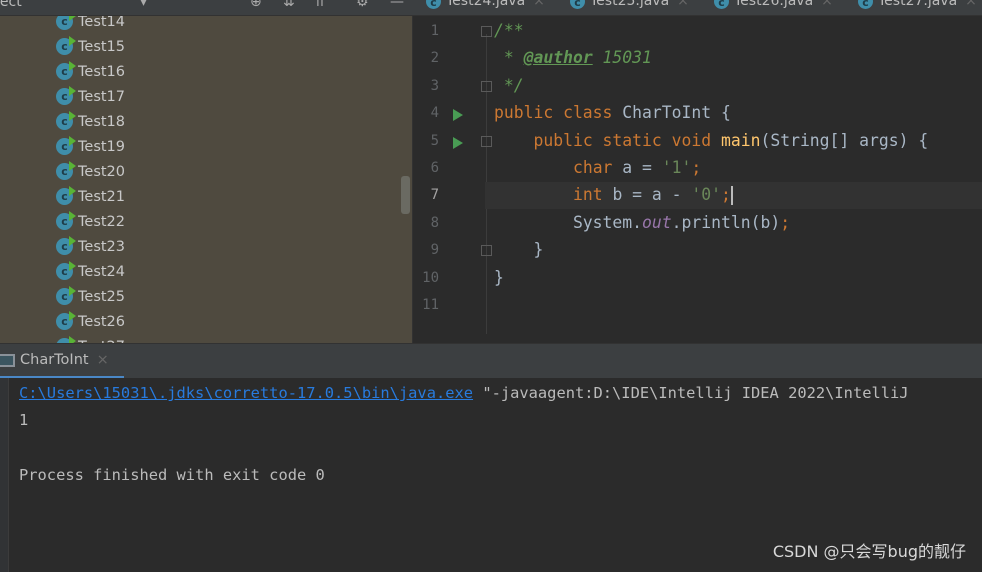  Describe the element at coordinates (434, 140) in the screenshot. I see `line-number: 5` at that location.